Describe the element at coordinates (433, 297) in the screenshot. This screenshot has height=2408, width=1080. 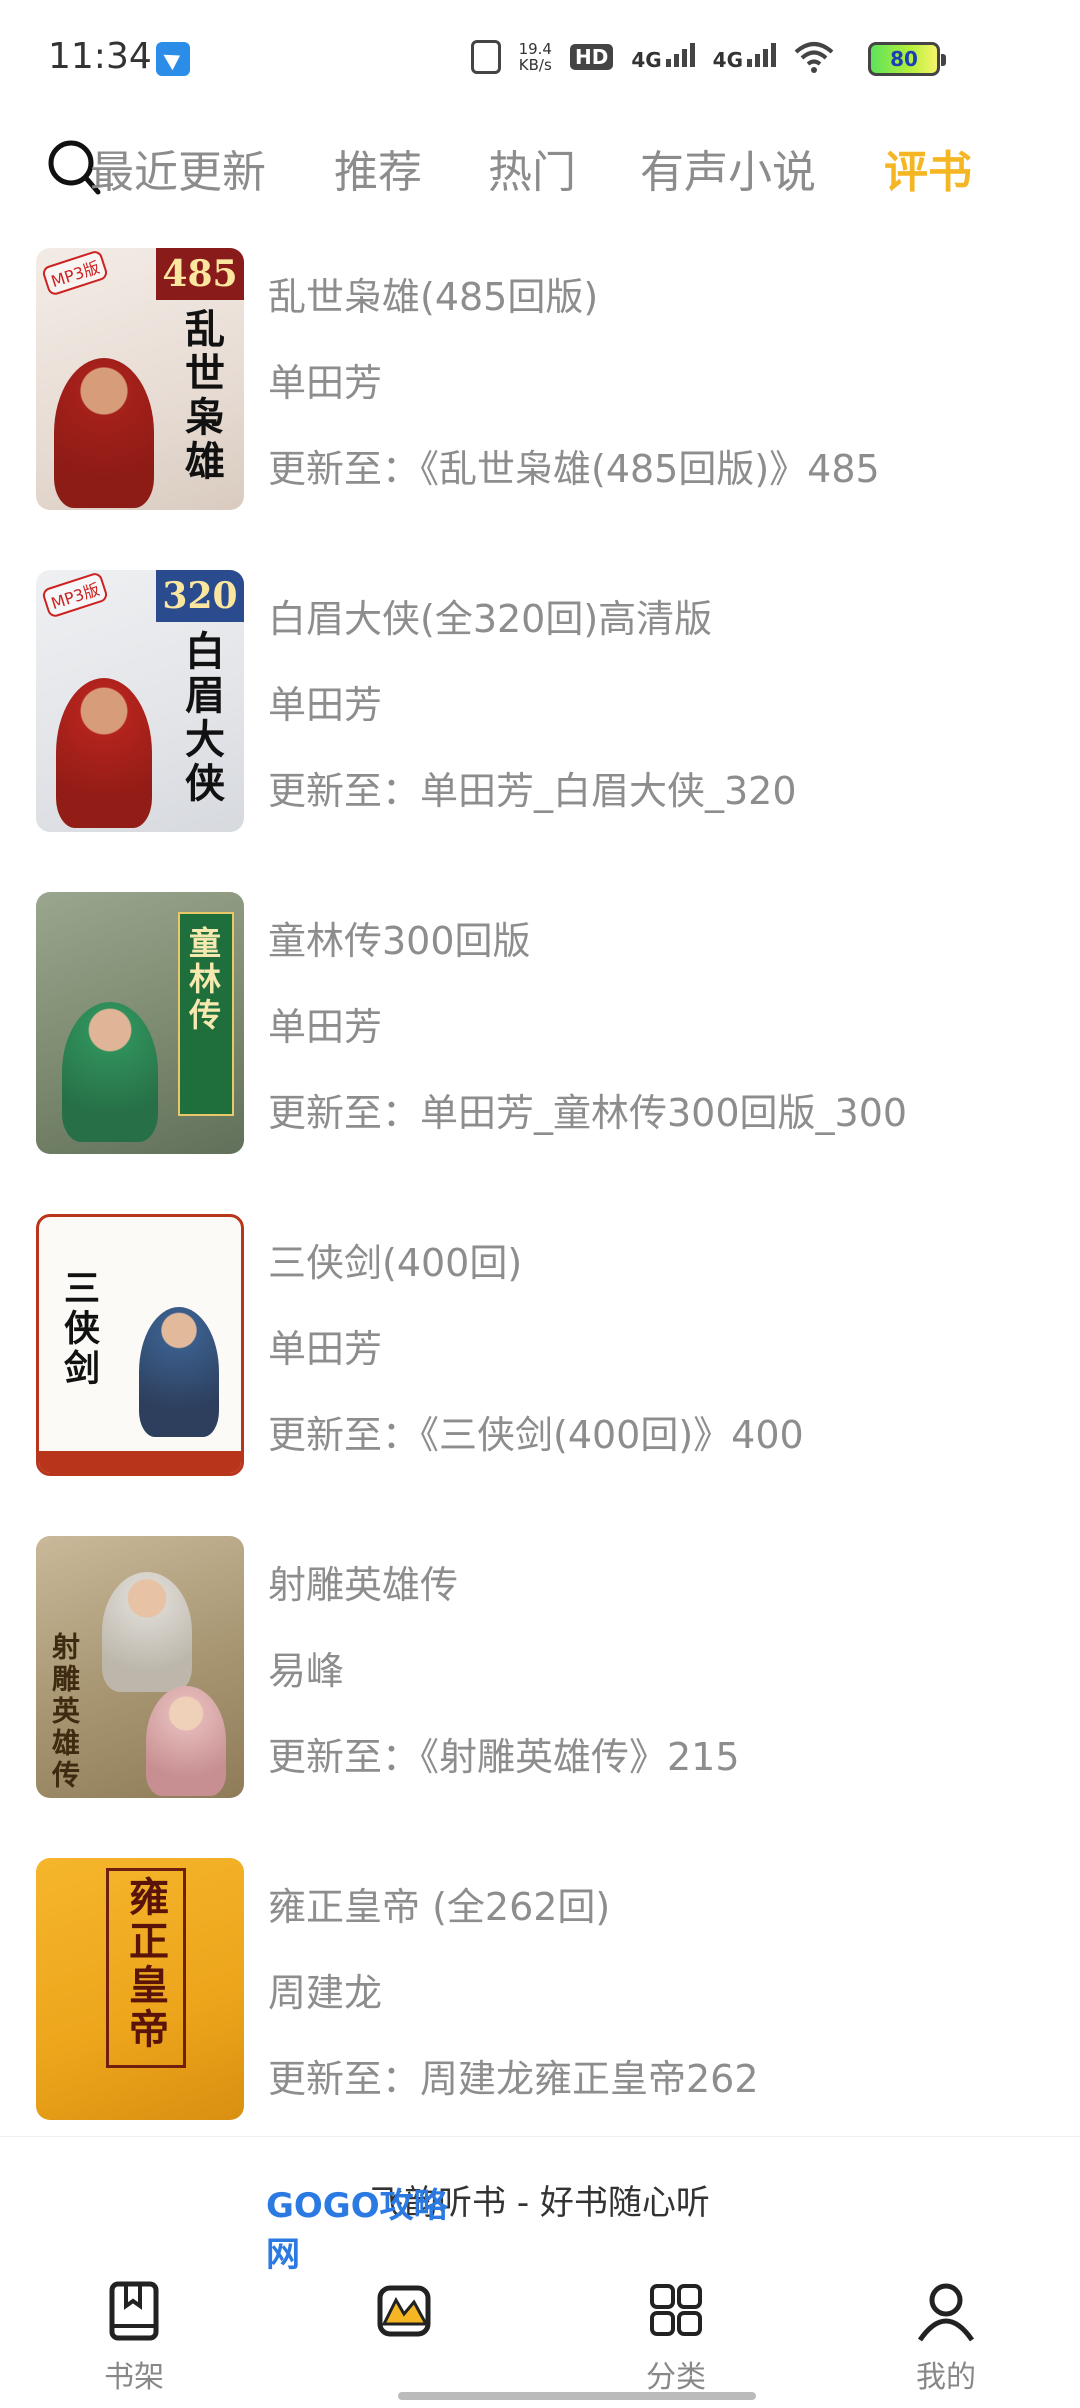
I see `book-title: 乱世枭雄(485回版)` at that location.